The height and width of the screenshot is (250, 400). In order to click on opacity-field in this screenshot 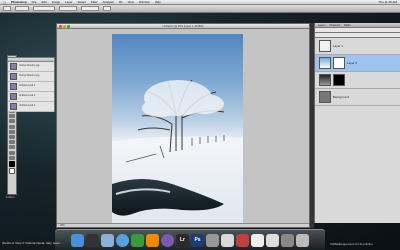, I will do `click(68, 8)`.